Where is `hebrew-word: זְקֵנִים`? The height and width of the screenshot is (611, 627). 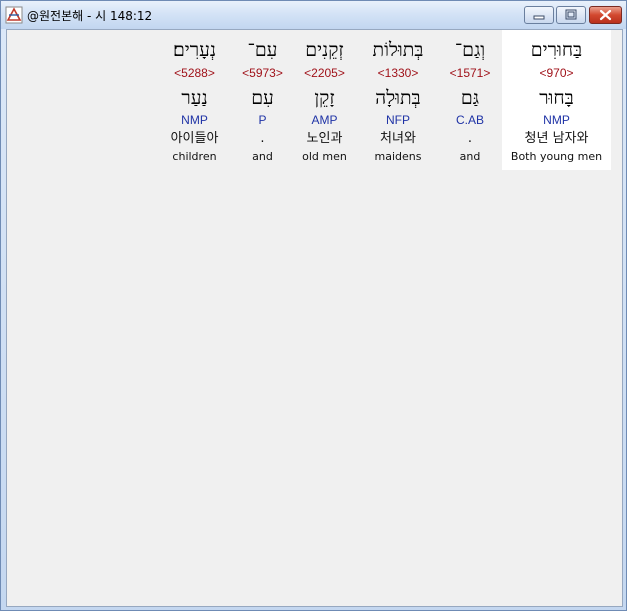
hebrew-word: זְקֵנִים is located at coordinates (324, 50).